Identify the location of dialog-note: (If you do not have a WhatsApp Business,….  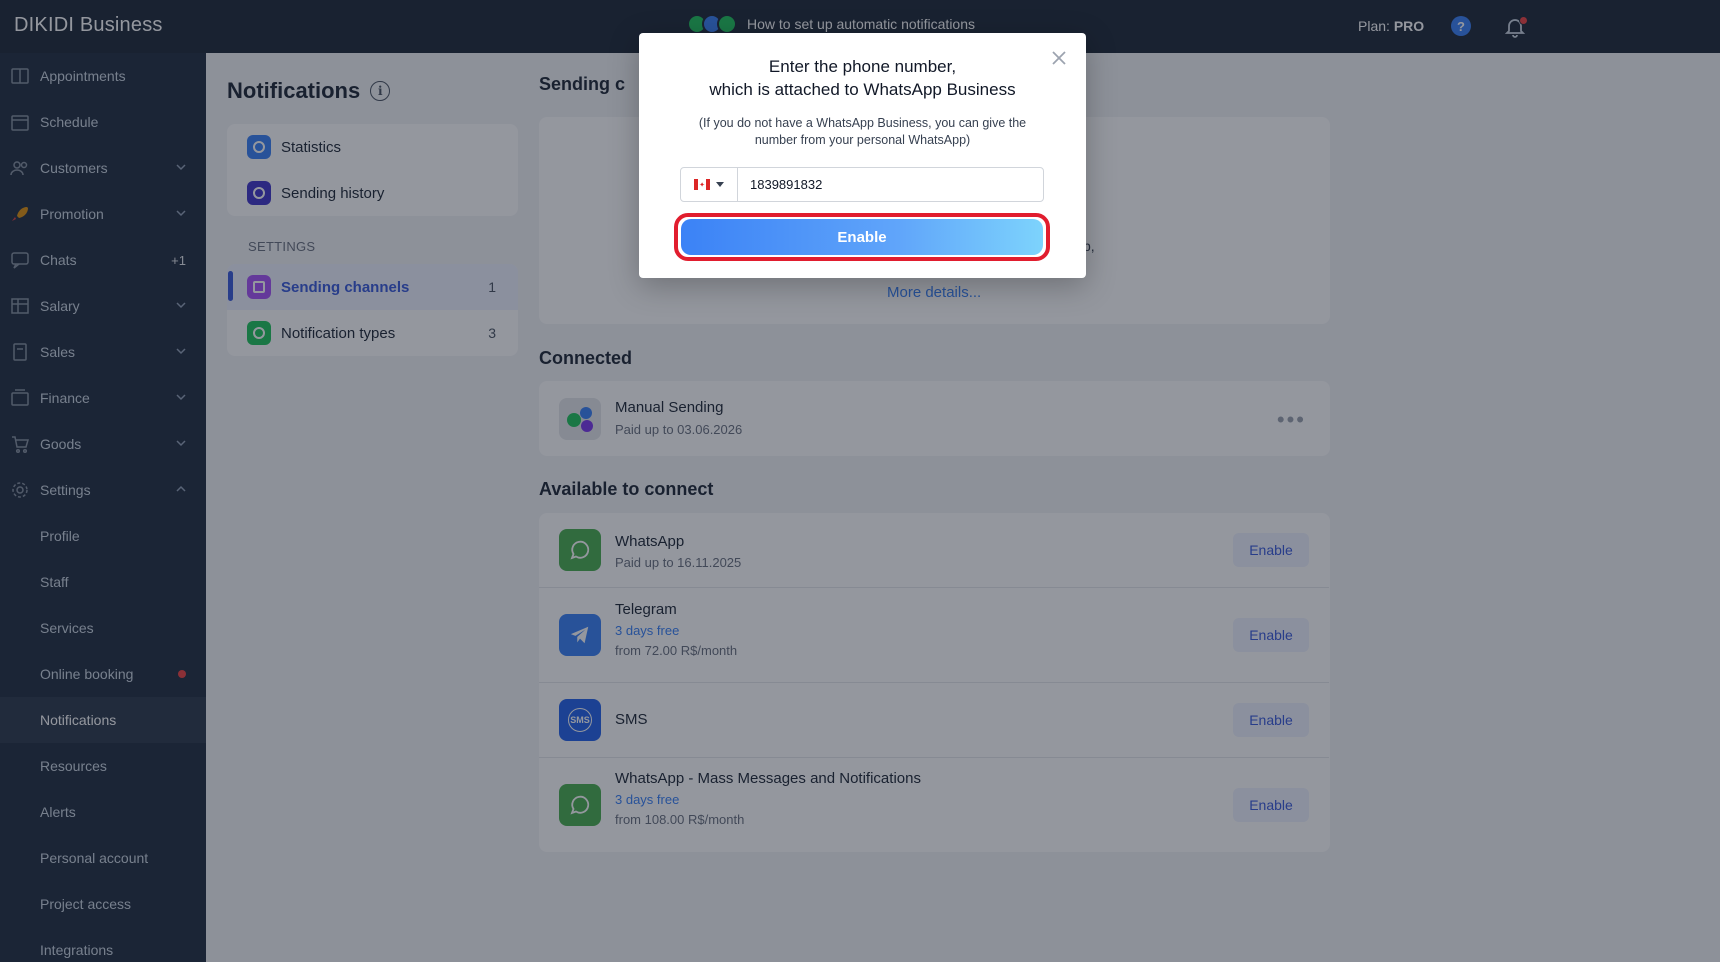
(862, 131).